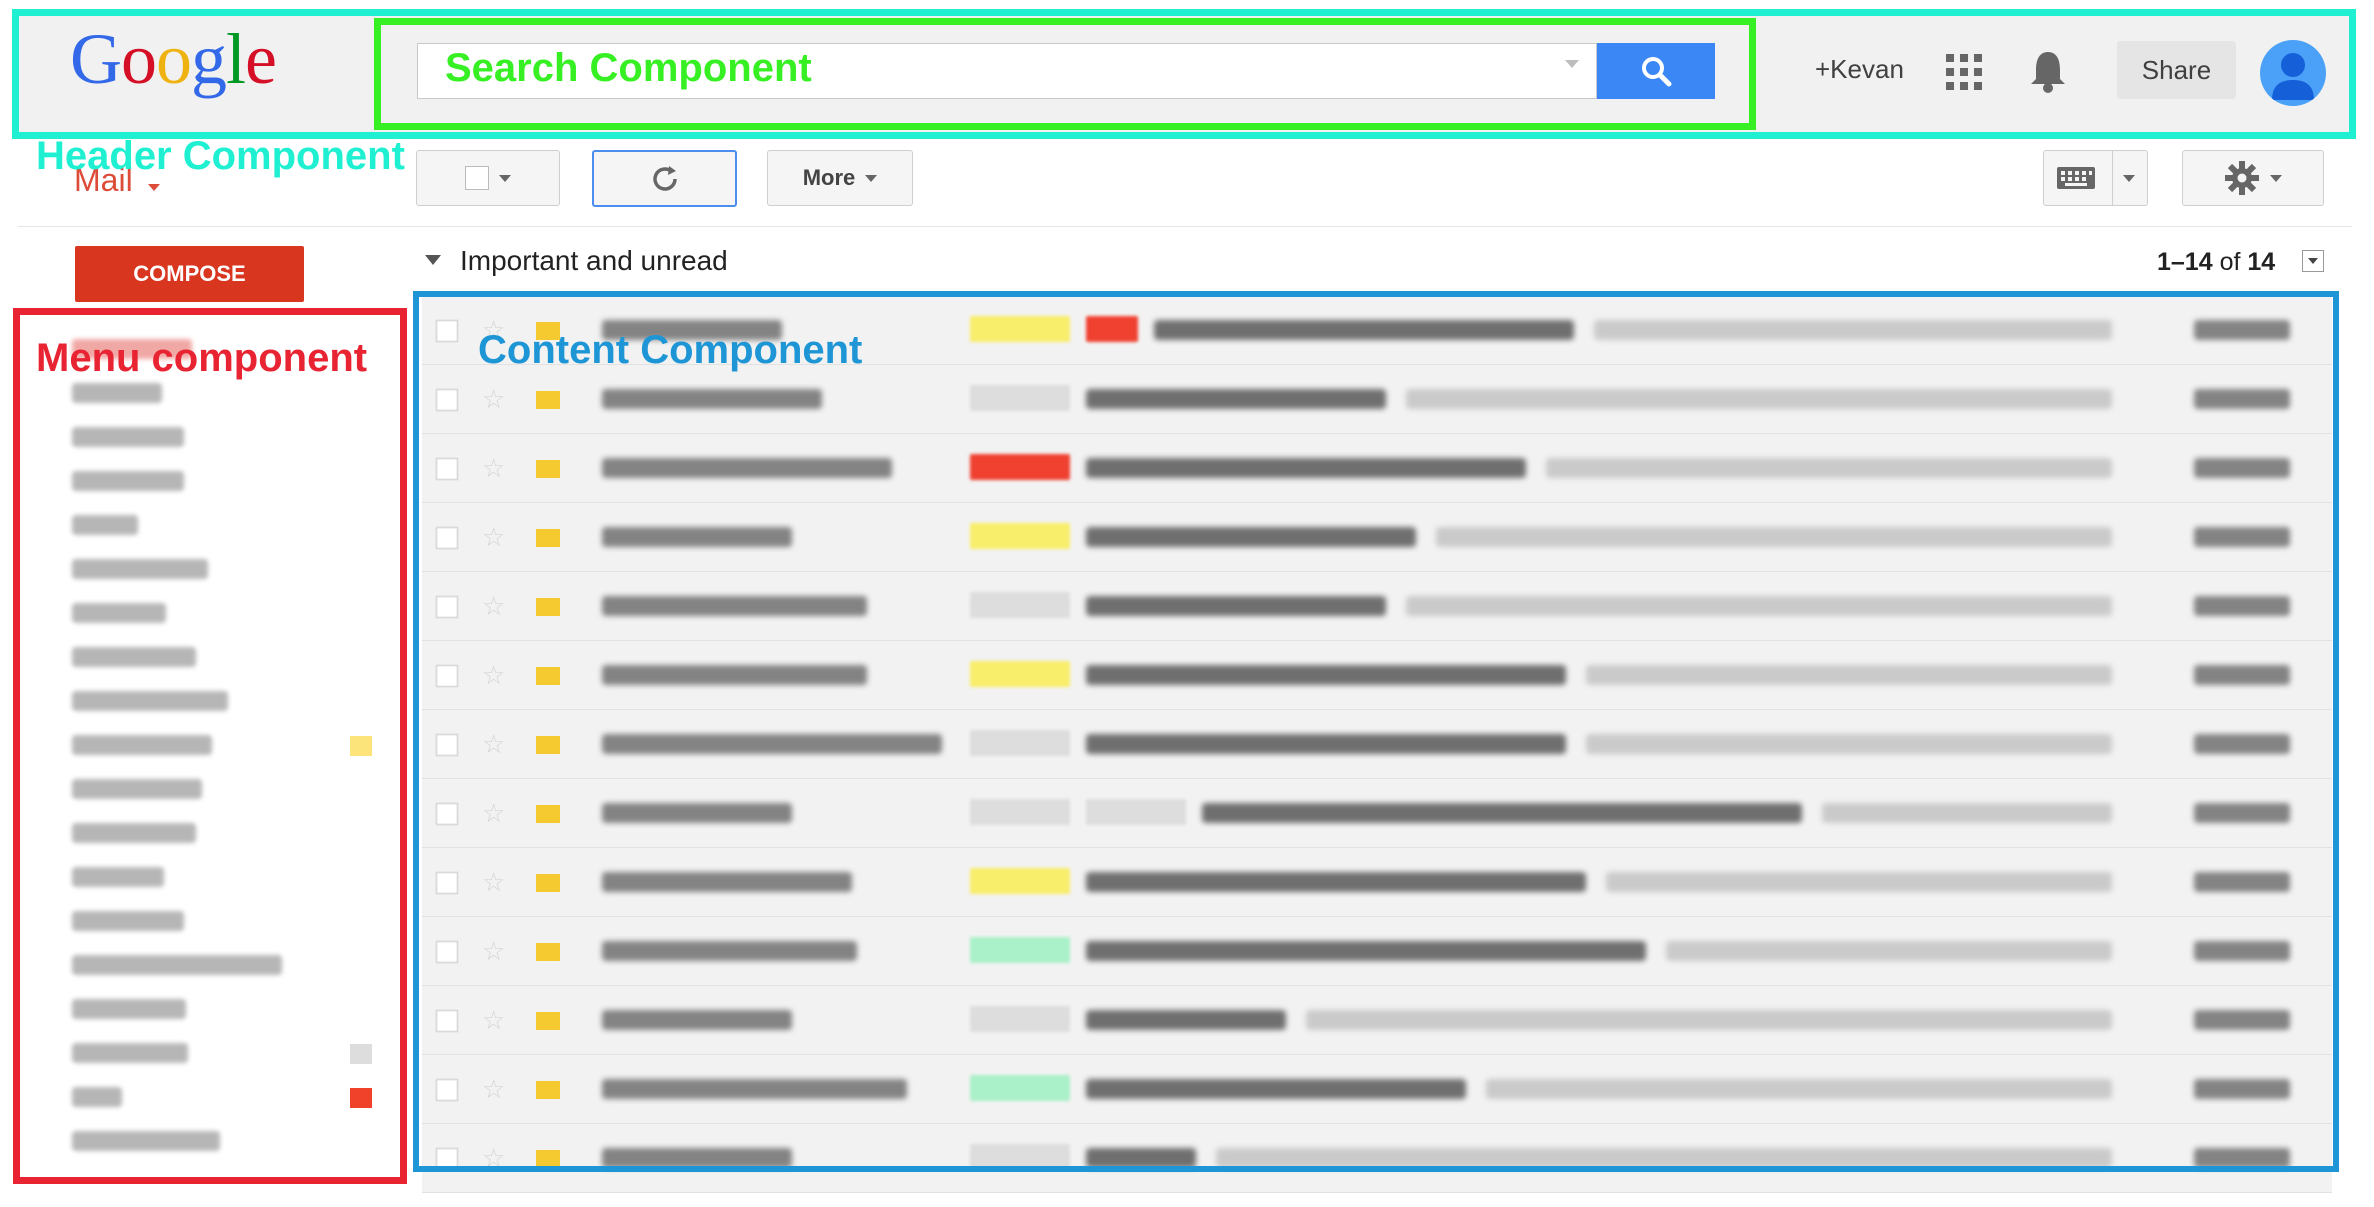  What do you see at coordinates (2129, 178) in the screenshot?
I see `chevron-down-icon` at bounding box center [2129, 178].